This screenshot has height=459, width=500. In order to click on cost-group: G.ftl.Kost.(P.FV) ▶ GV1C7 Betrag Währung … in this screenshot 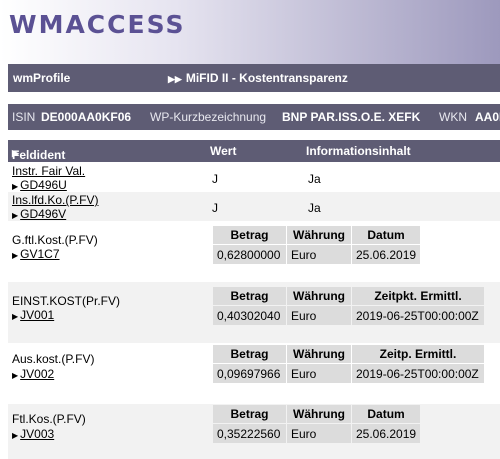, I will do `click(254, 251)`.